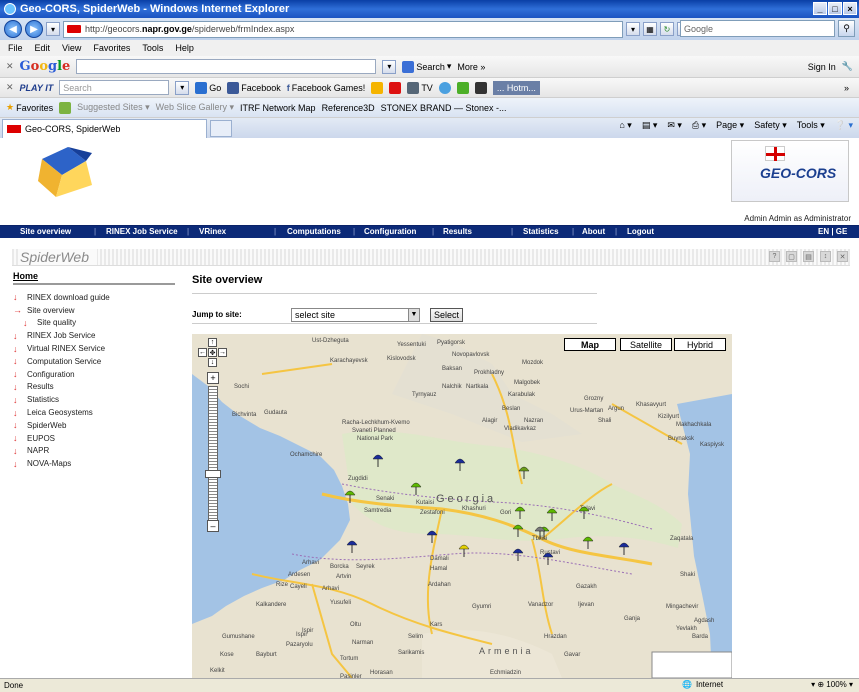  Describe the element at coordinates (94, 335) in the screenshot. I see `sidebar-item: ↓ RINEX Job Service` at that location.